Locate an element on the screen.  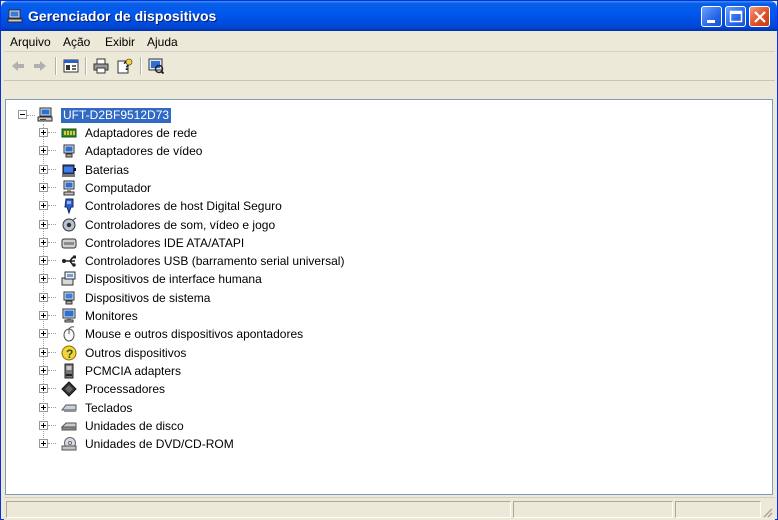
tree-category-item: Mouse e outros dispositivos apontadores is located at coordinates (194, 334).